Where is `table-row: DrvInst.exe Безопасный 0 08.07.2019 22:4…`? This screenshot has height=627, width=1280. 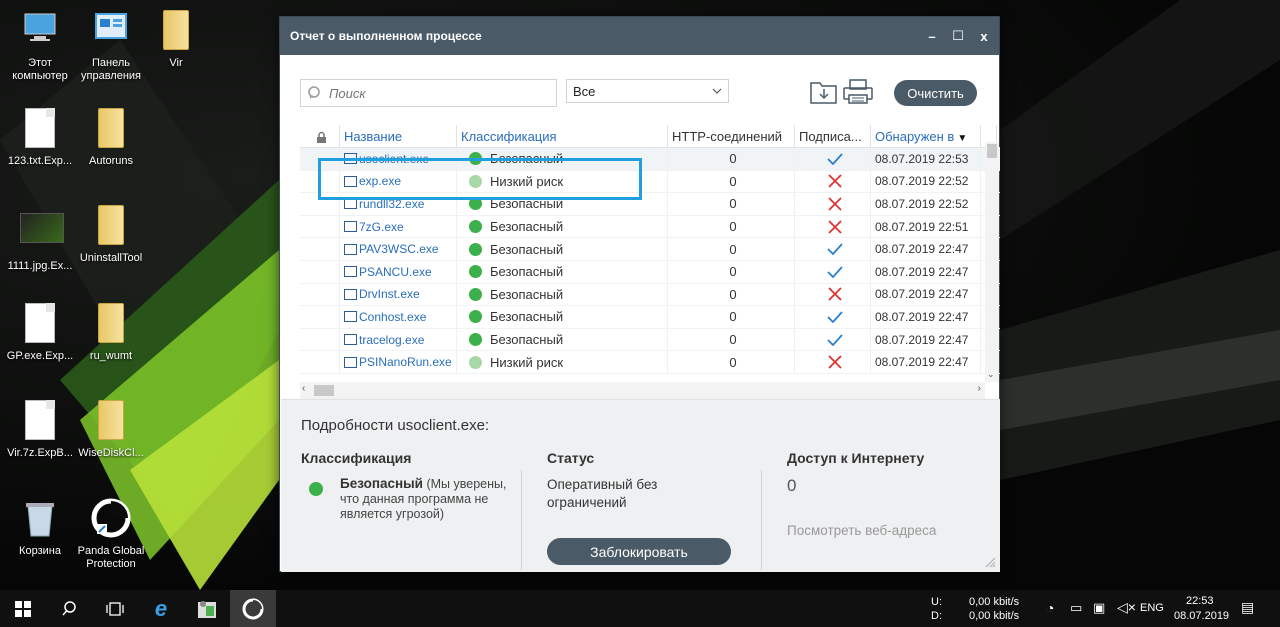 table-row: DrvInst.exe Безопасный 0 08.07.2019 22:4… is located at coordinates (650, 295).